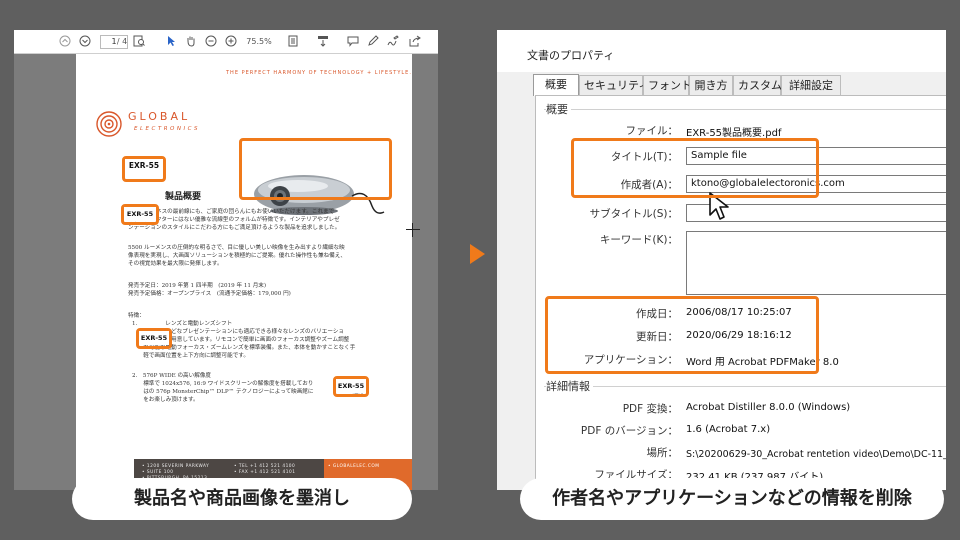  I want to click on zoom-dropdown: 75.5%, so click(259, 42).